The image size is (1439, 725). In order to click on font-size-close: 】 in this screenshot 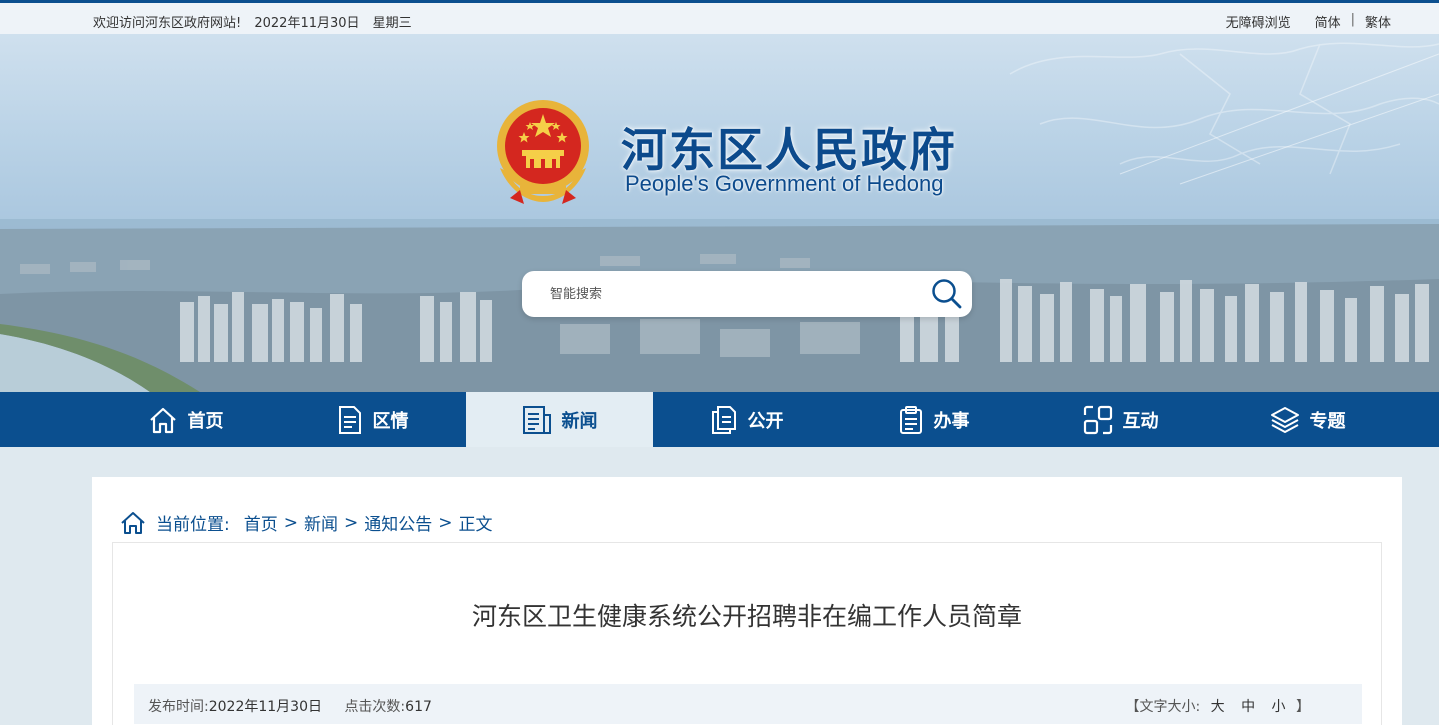, I will do `click(1303, 707)`.